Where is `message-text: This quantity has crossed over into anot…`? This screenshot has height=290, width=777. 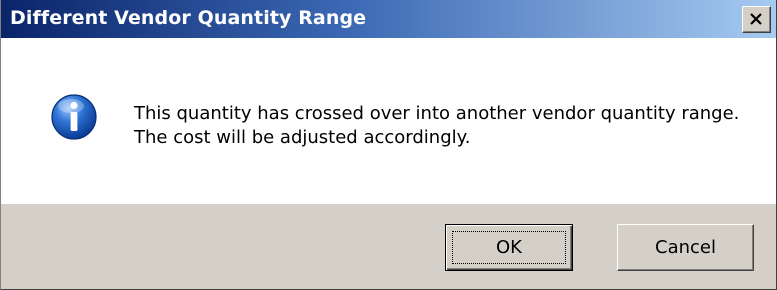 message-text: This quantity has crossed over into anot… is located at coordinates (437, 125).